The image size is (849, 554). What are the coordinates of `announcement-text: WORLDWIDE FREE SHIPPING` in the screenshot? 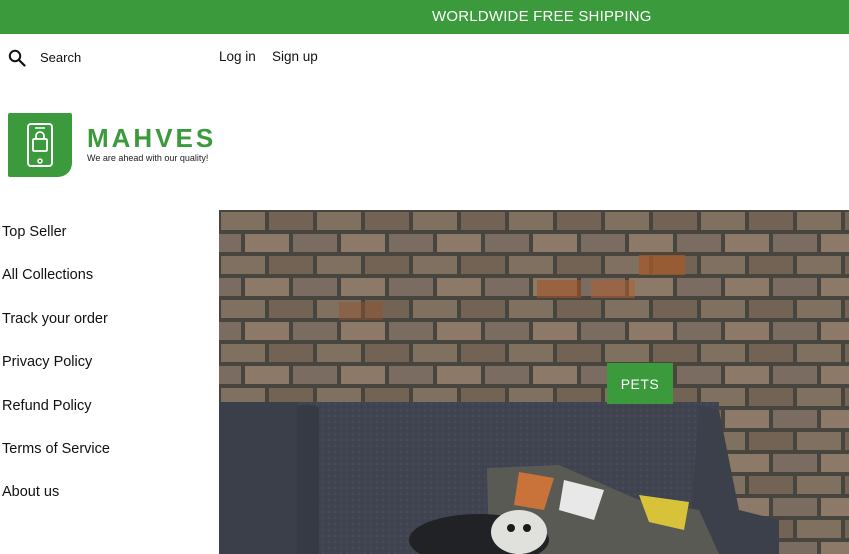 It's located at (542, 16).